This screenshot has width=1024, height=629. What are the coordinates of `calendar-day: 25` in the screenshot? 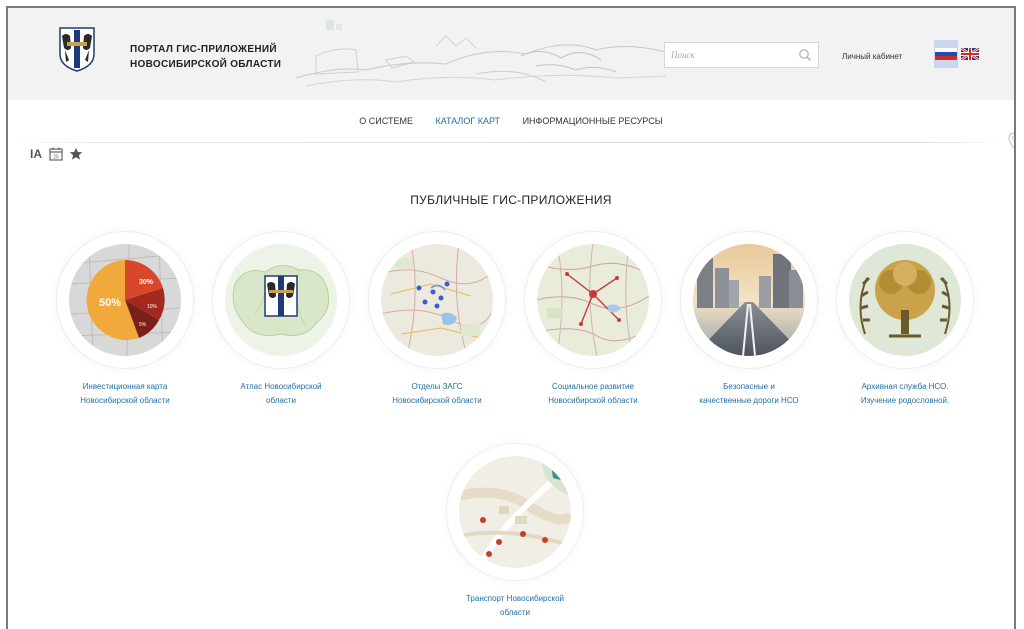 It's located at (56, 158).